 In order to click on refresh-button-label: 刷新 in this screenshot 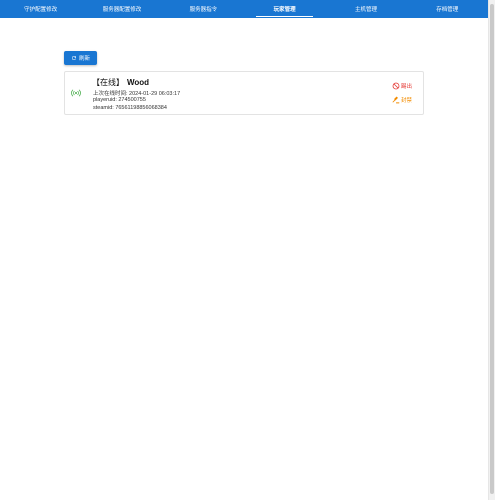, I will do `click(84, 59)`.